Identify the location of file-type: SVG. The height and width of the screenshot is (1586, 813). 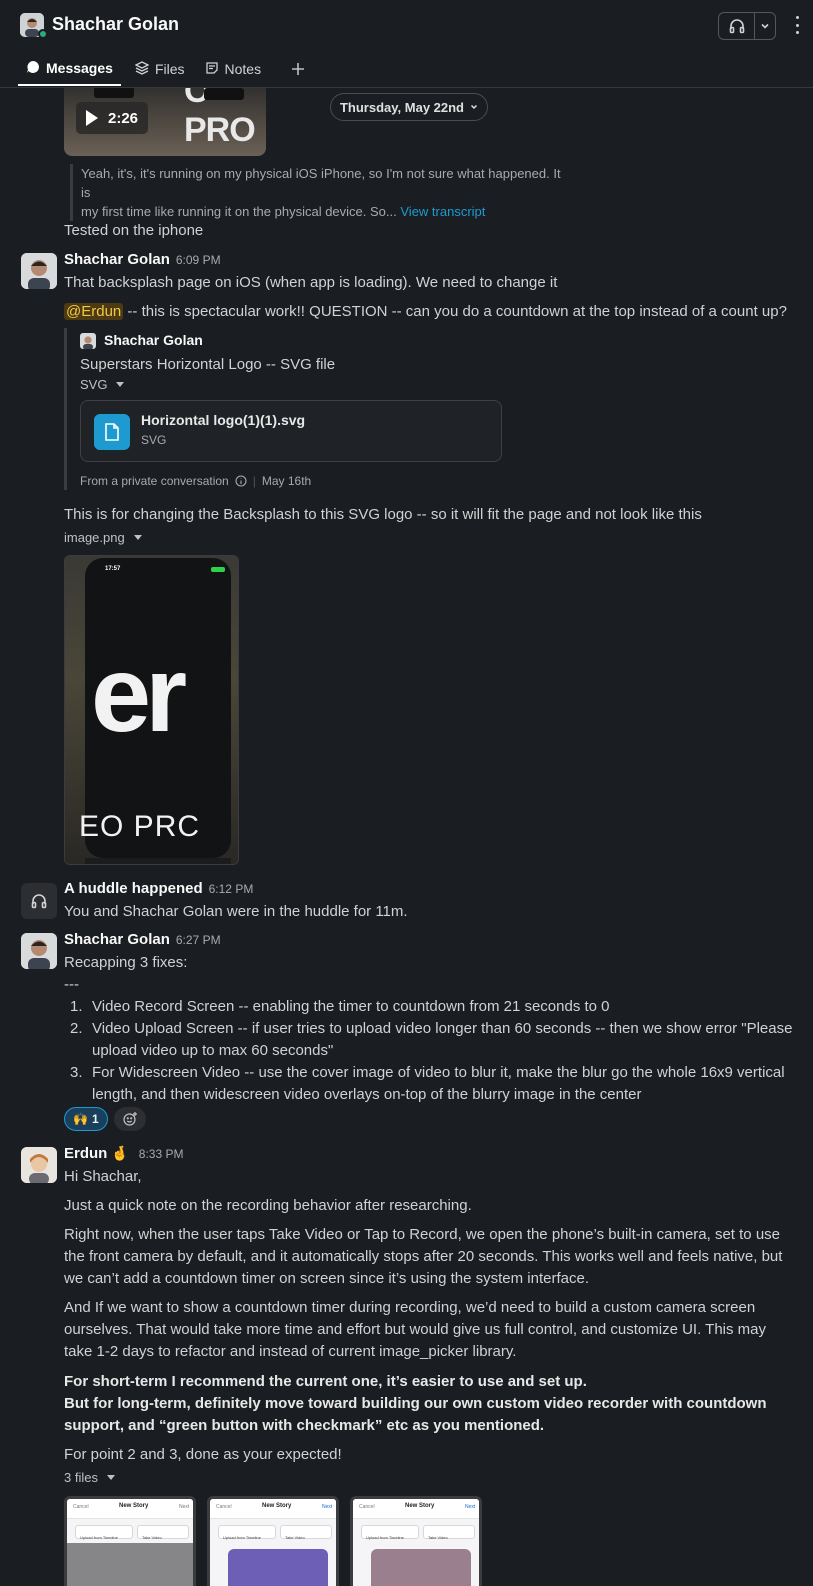
(154, 440).